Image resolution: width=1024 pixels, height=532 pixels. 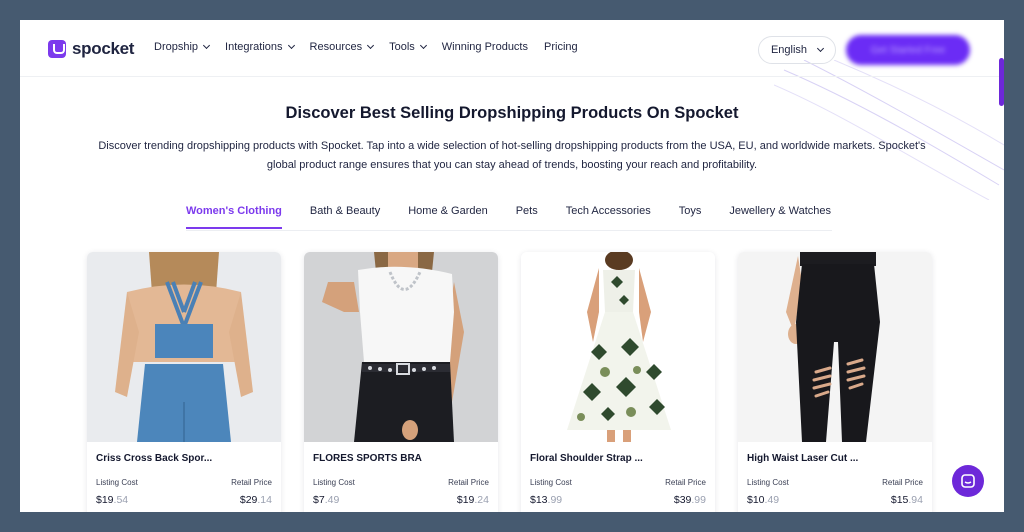 I want to click on retail-price-value: $15.94, so click(x=906, y=500).